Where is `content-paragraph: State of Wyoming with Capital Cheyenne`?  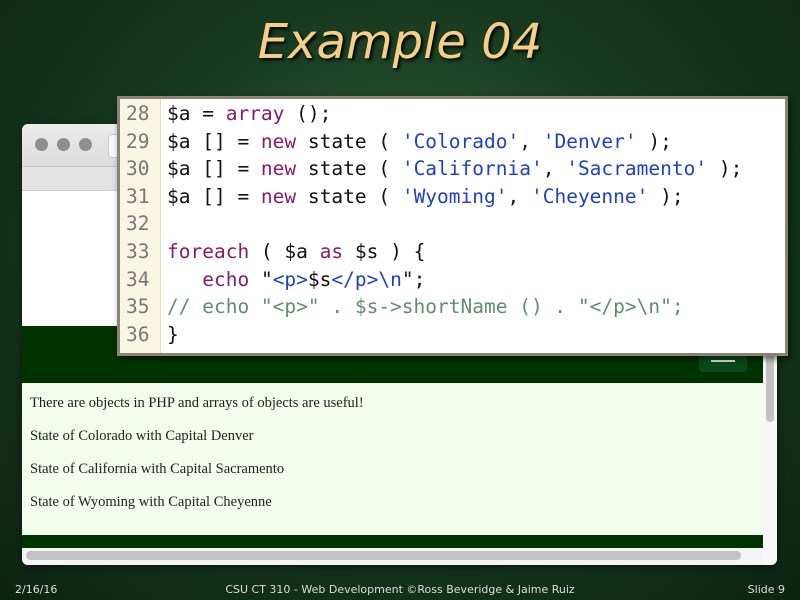
content-paragraph: State of Wyoming with Capital Cheyenne is located at coordinates (151, 502).